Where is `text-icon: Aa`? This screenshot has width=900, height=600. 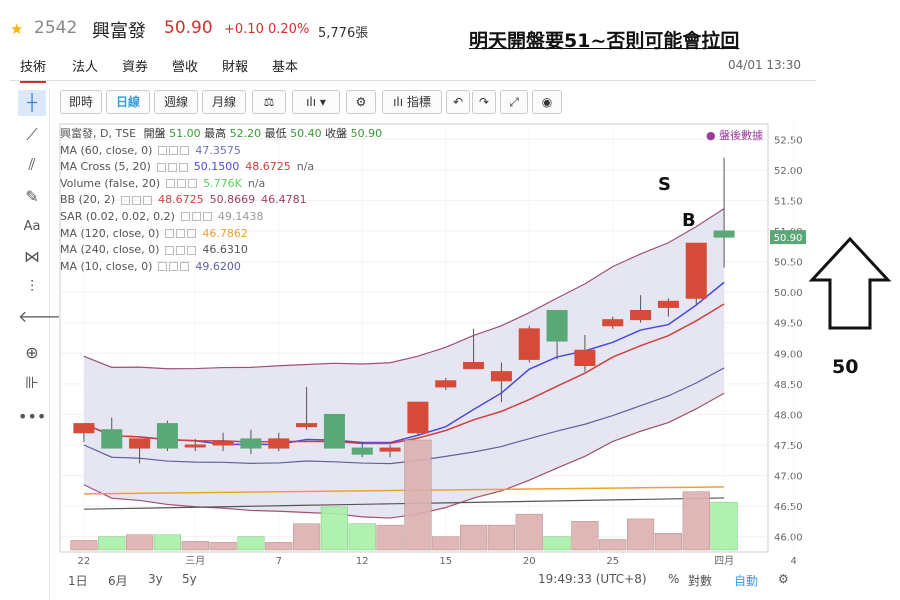
text-icon: Aa is located at coordinates (32, 227).